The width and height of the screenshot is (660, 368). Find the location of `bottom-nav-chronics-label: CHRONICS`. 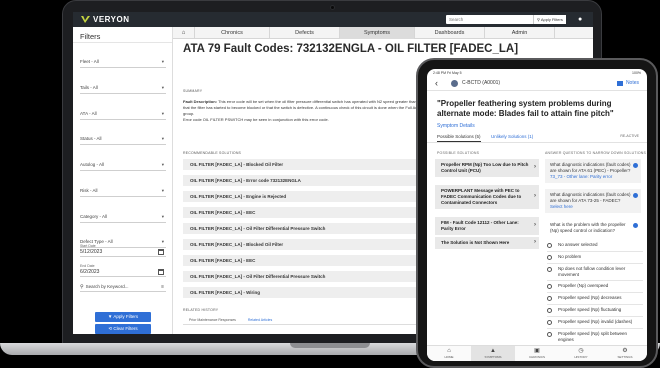

bottom-nav-chronics-label: CHRONICS is located at coordinates (536, 357).